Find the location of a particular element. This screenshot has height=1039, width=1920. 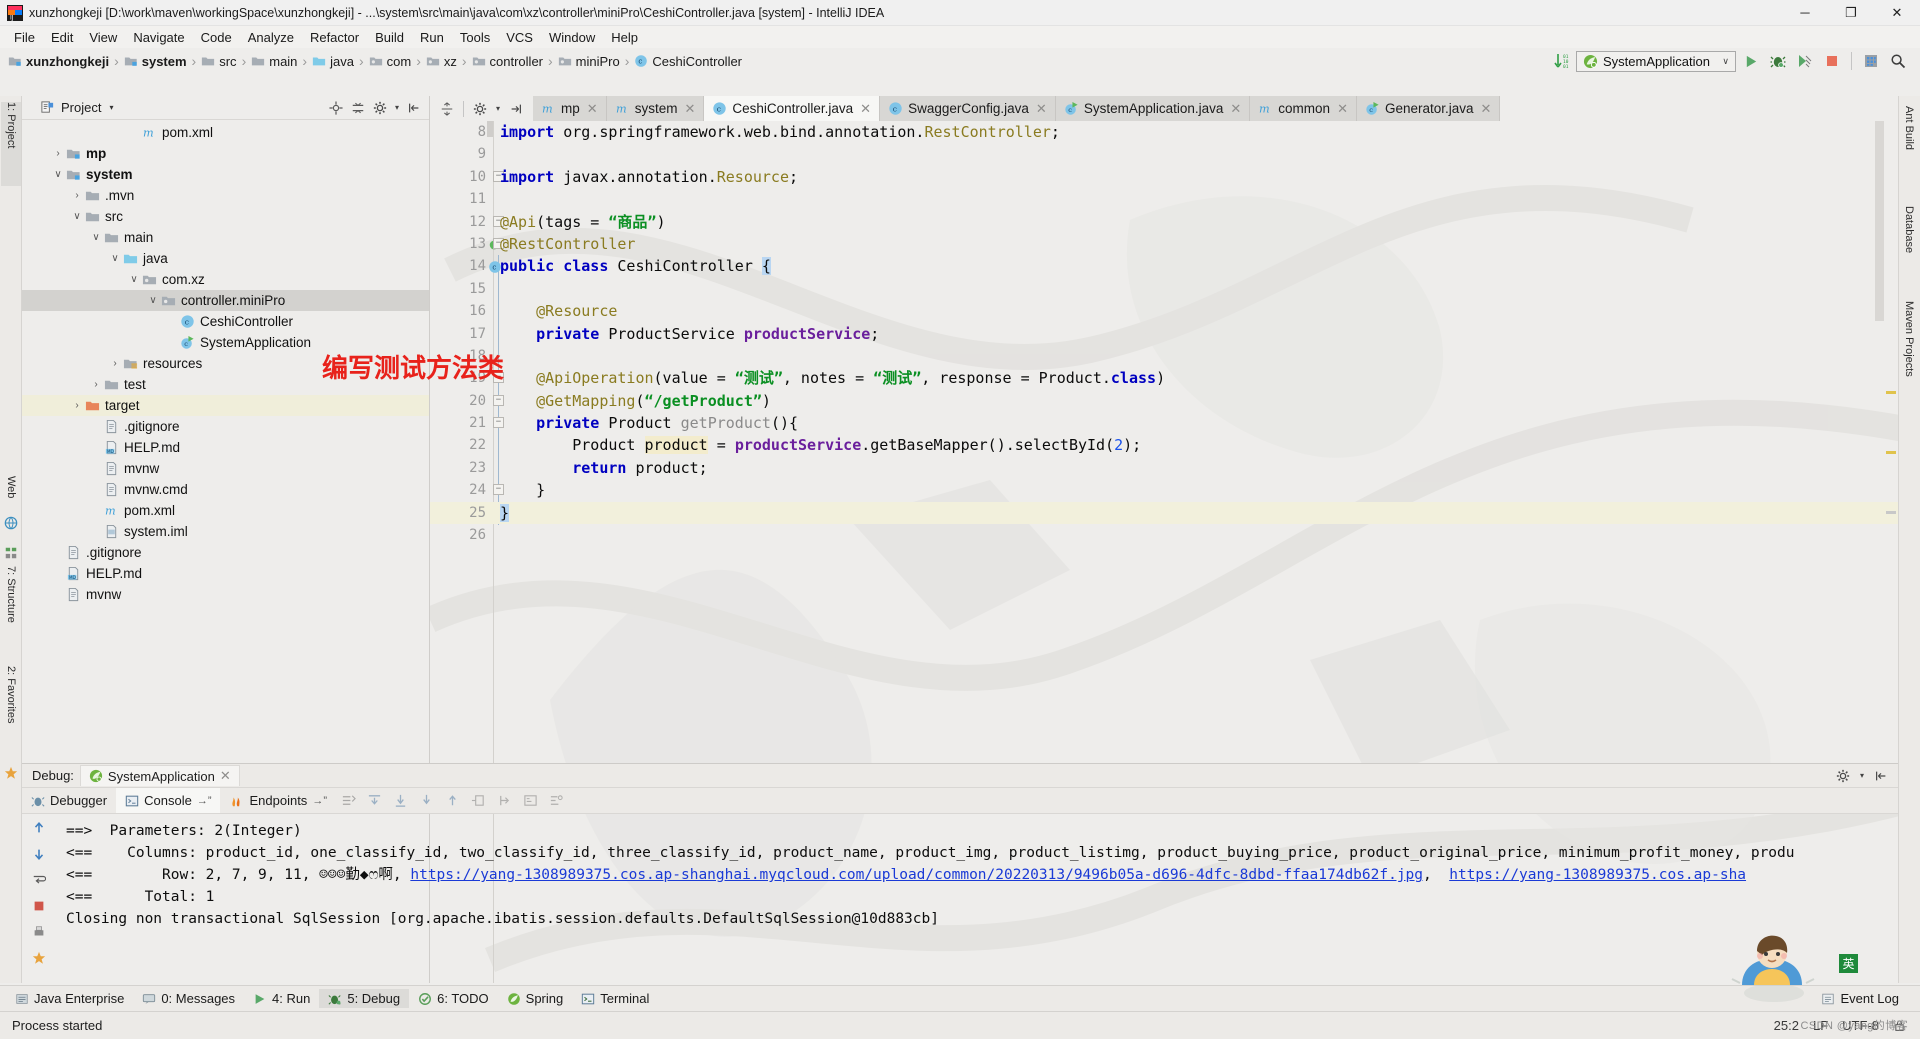

status-line-col: 25:2 is located at coordinates (1786, 1025).